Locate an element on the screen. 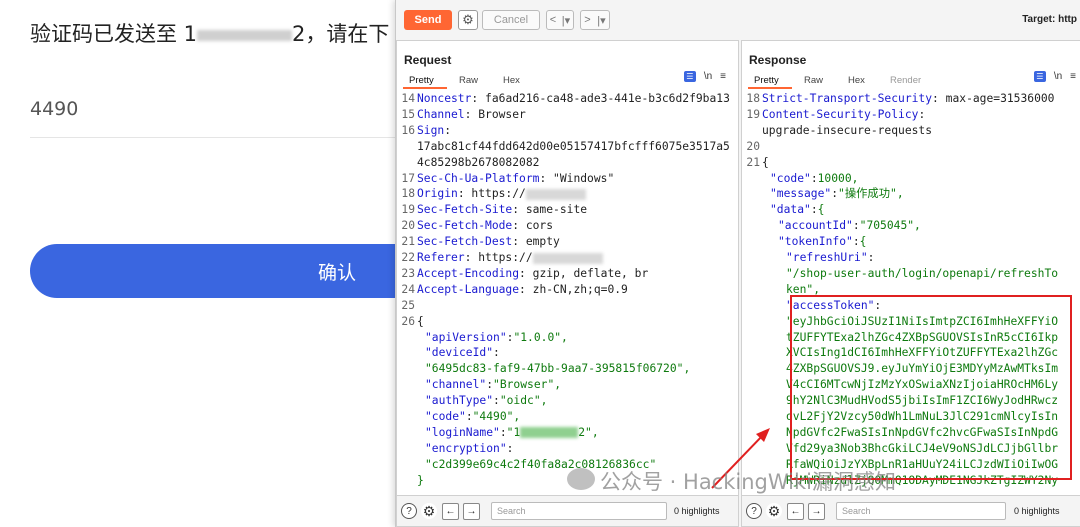  line-number: 16 is located at coordinates (408, 130).